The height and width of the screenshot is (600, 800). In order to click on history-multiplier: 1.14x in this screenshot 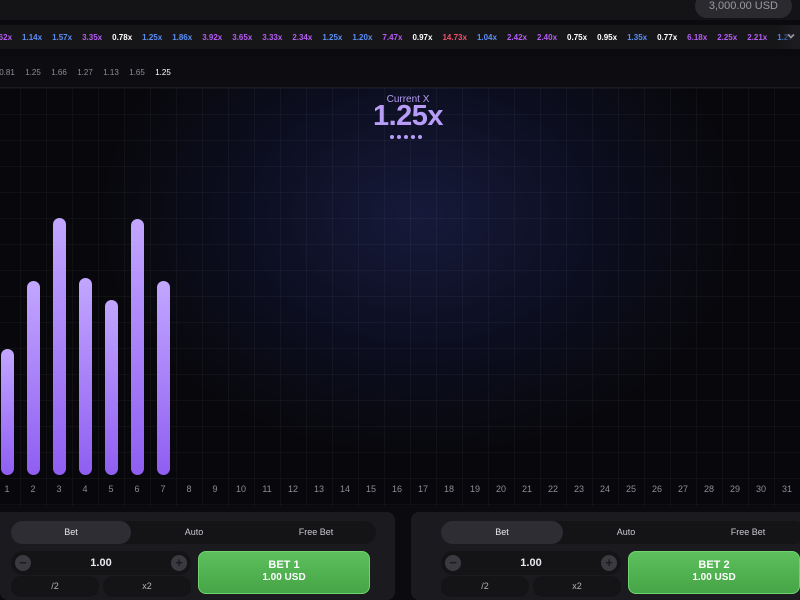, I will do `click(32, 37)`.